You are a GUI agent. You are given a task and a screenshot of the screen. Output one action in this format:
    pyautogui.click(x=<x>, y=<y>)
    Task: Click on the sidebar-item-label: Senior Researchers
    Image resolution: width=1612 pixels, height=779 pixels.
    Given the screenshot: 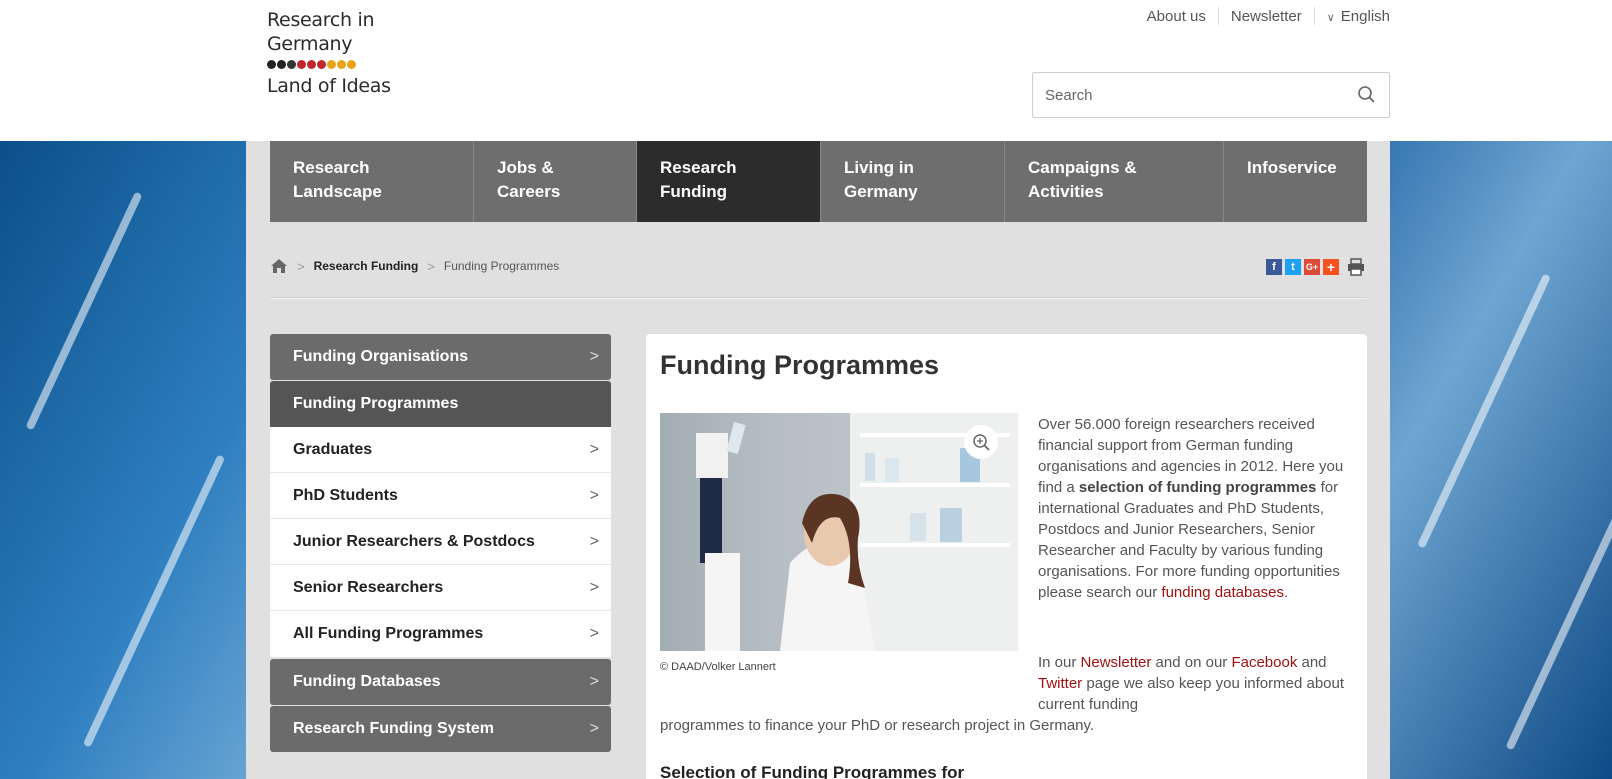 What is the action you would take?
    pyautogui.click(x=368, y=587)
    